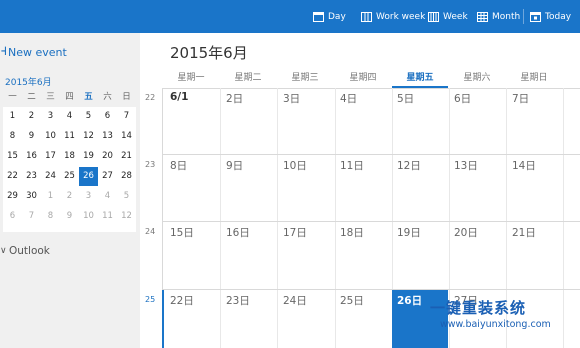  I want to click on mini-calendar-day: 13, so click(107, 136).